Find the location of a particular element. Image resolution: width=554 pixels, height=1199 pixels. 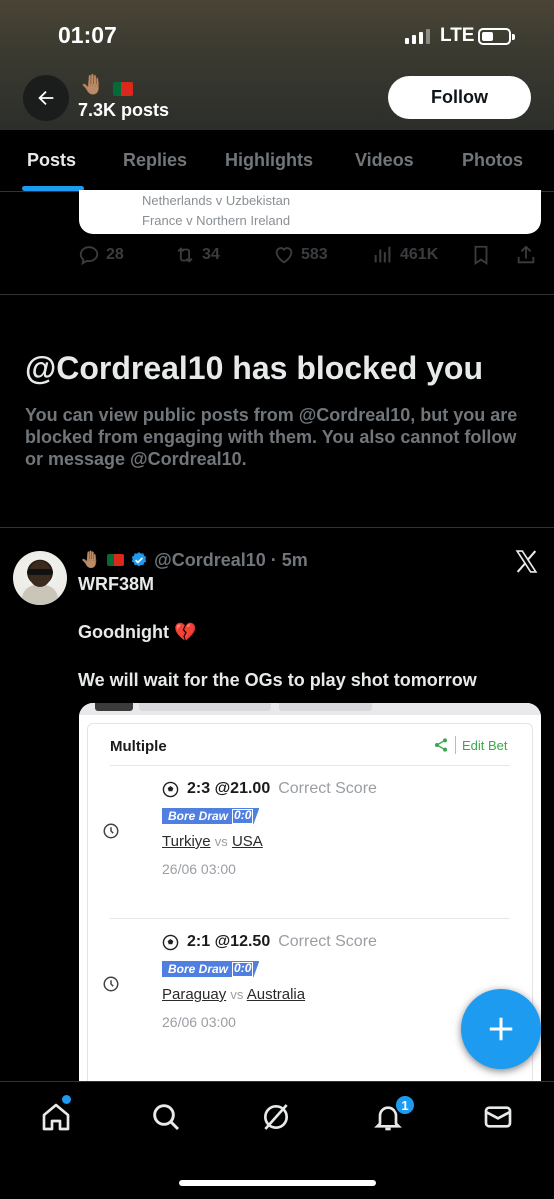

views-count: 461K is located at coordinates (419, 254).